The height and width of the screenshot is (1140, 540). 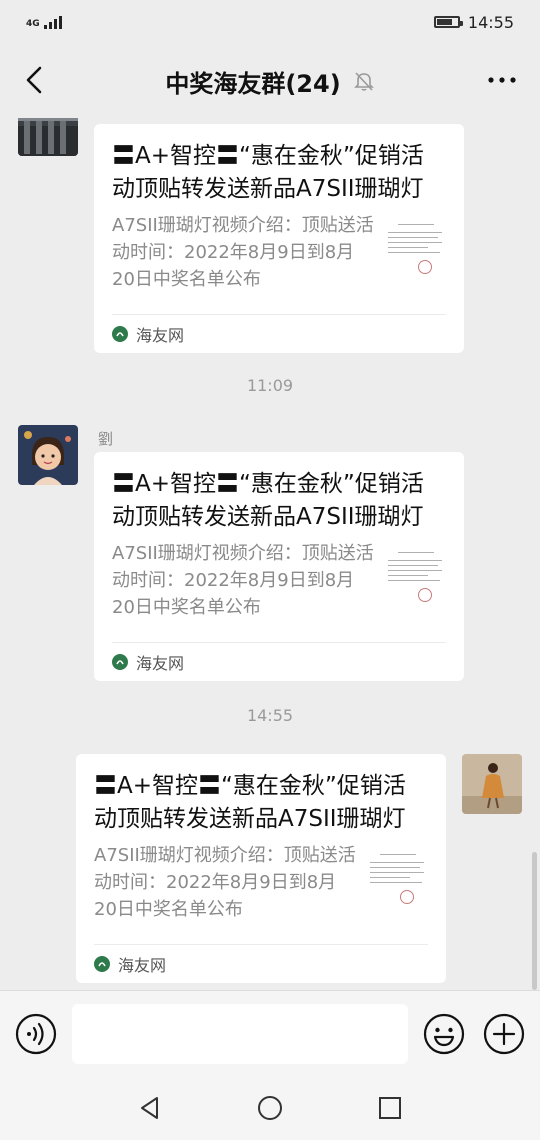 I want to click on message-timestamp: 11:09, so click(x=270, y=385).